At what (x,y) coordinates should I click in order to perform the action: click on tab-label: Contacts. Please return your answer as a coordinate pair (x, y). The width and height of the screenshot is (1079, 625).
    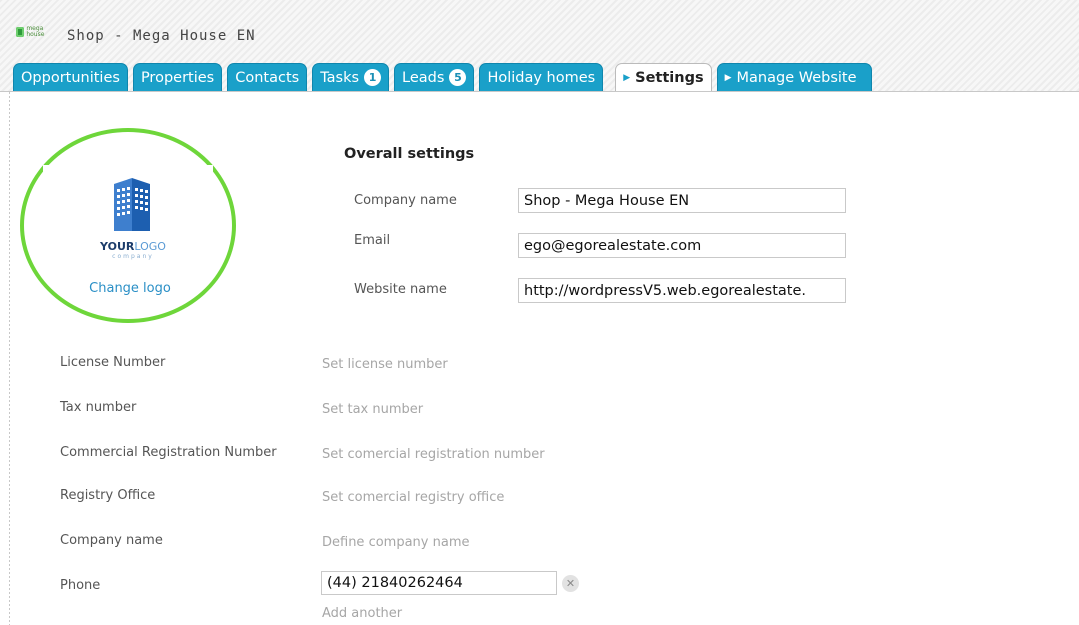
    Looking at the image, I should click on (267, 77).